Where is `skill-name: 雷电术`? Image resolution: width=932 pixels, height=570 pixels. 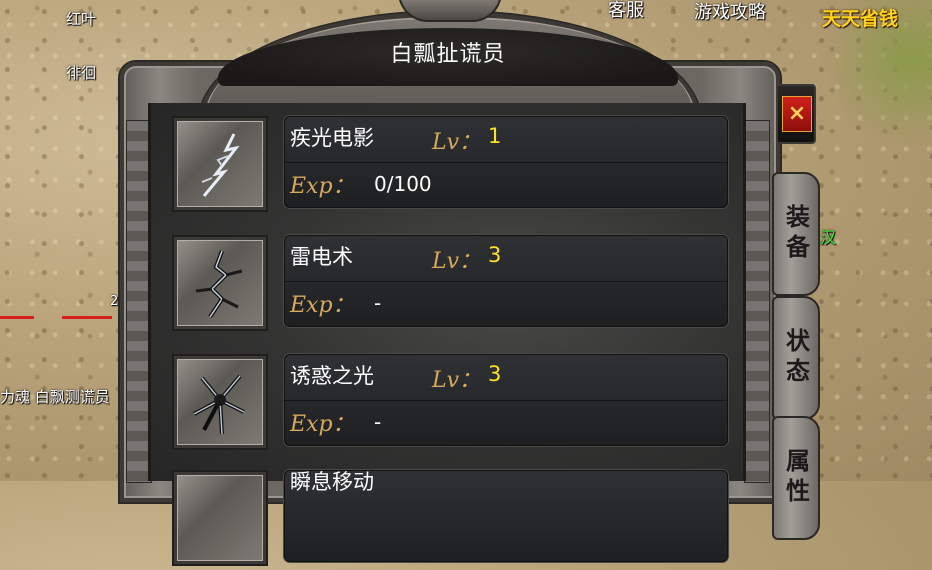
skill-name: 雷电术 is located at coordinates (321, 257).